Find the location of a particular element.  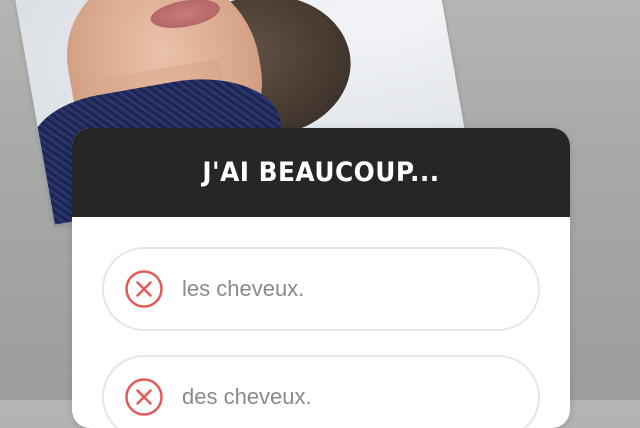

quiz-option-2: des cheveux. is located at coordinates (321, 391).